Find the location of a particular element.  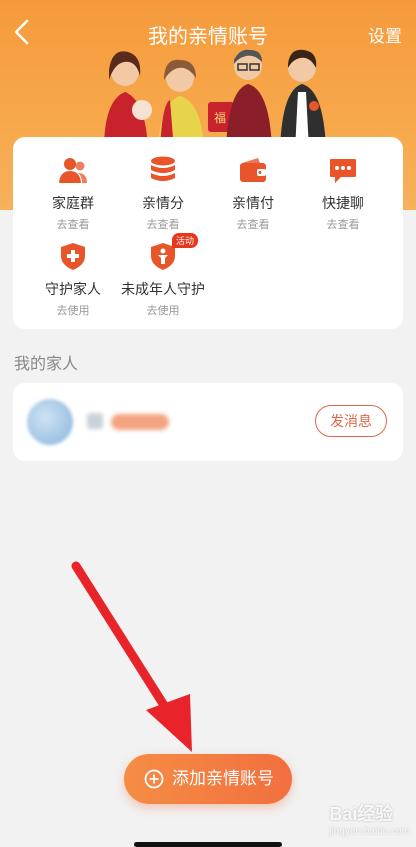

feature-label: 亲情付 is located at coordinates (253, 203).